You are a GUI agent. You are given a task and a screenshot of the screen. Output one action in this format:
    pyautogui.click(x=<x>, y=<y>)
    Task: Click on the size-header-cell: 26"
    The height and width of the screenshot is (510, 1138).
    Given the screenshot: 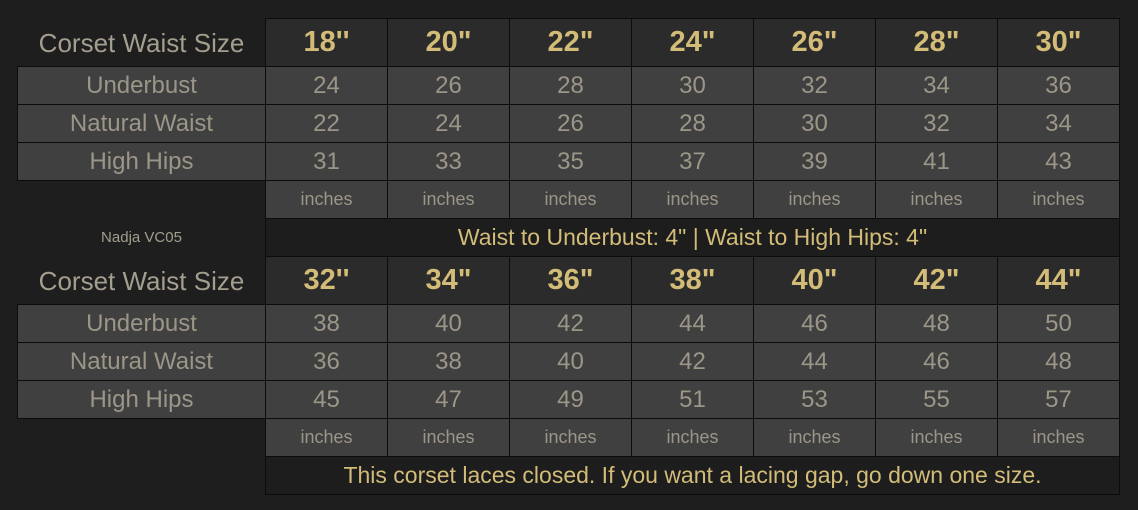 What is the action you would take?
    pyautogui.click(x=814, y=42)
    